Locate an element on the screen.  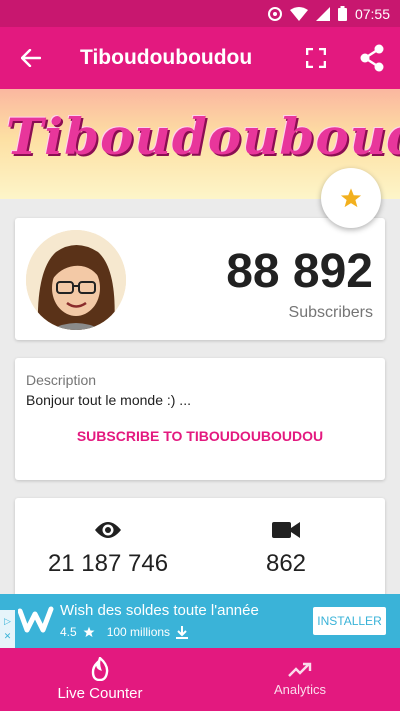
nav-live-counter-label: Live Counter is located at coordinates (100, 693).